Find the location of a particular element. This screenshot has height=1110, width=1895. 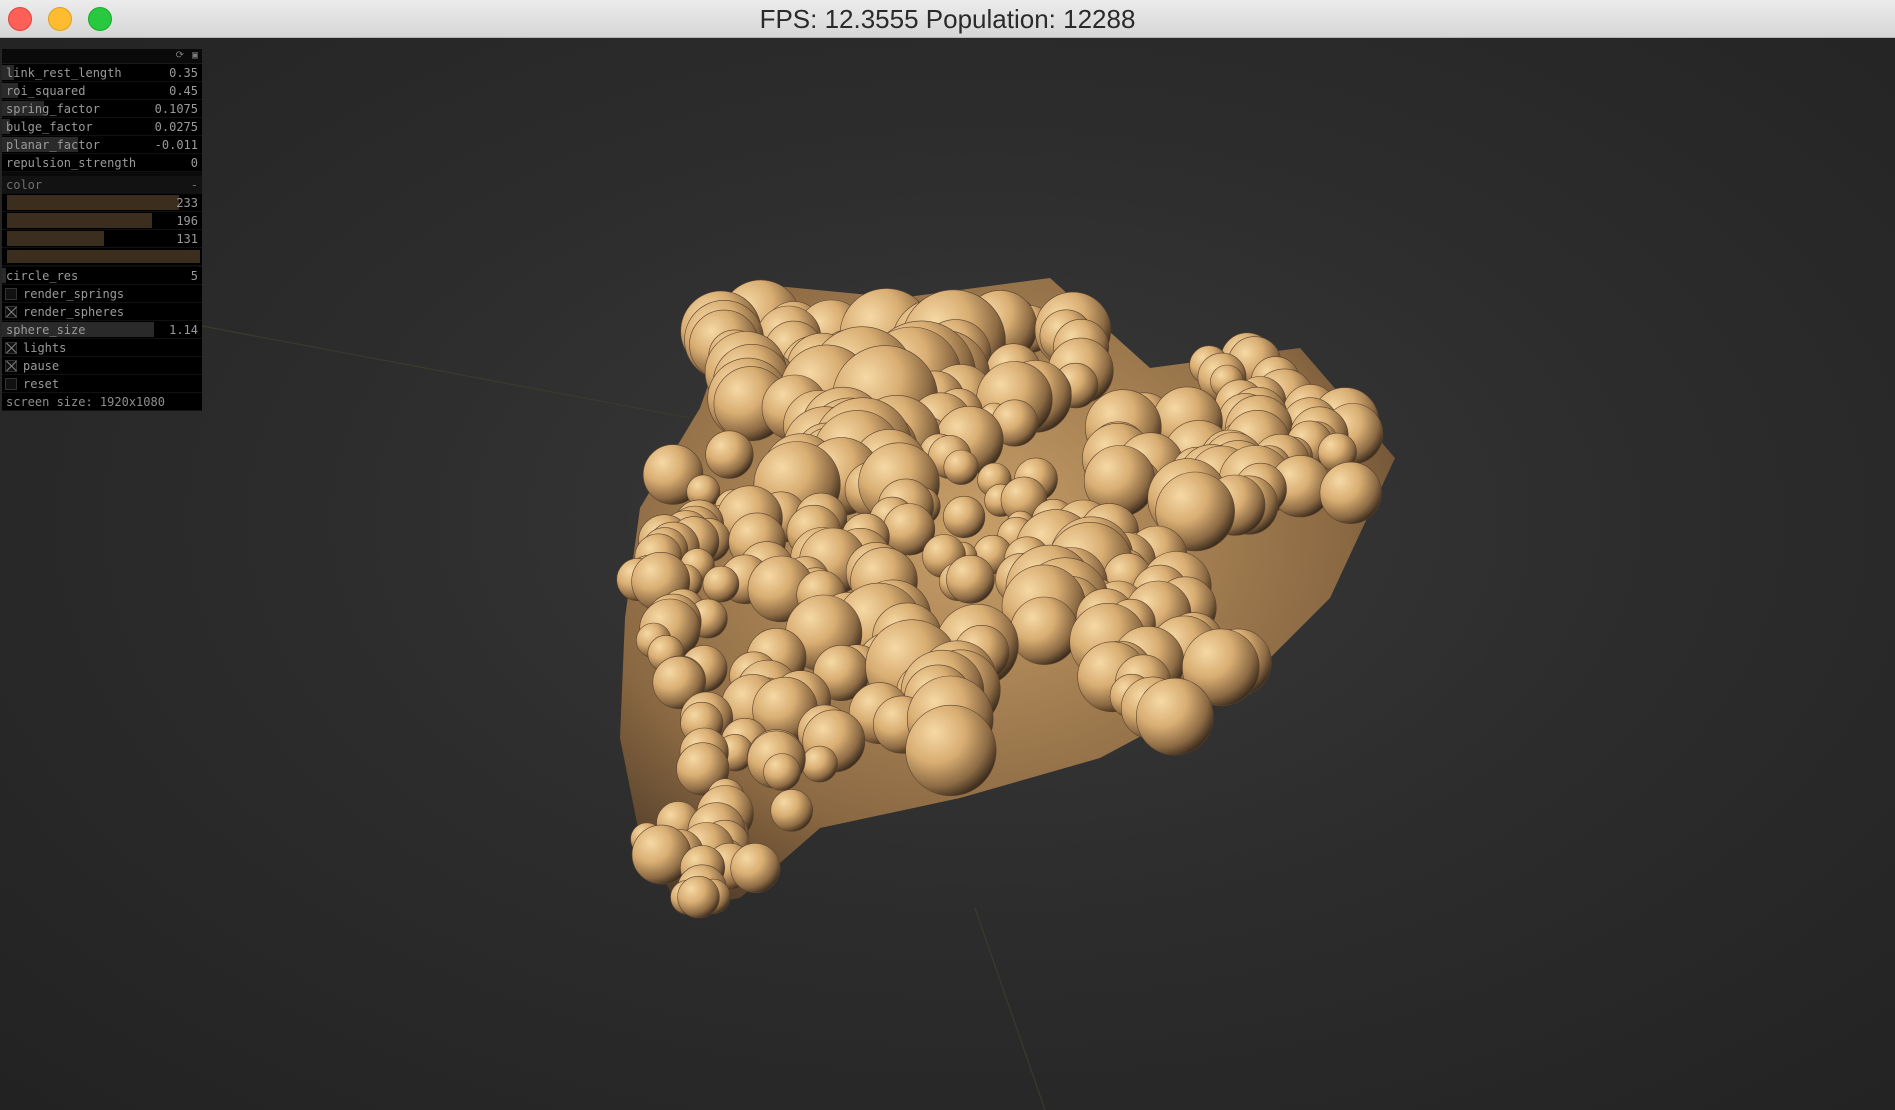

window-title: FPS: 12.3555 Population: 12288 is located at coordinates (947, 19).